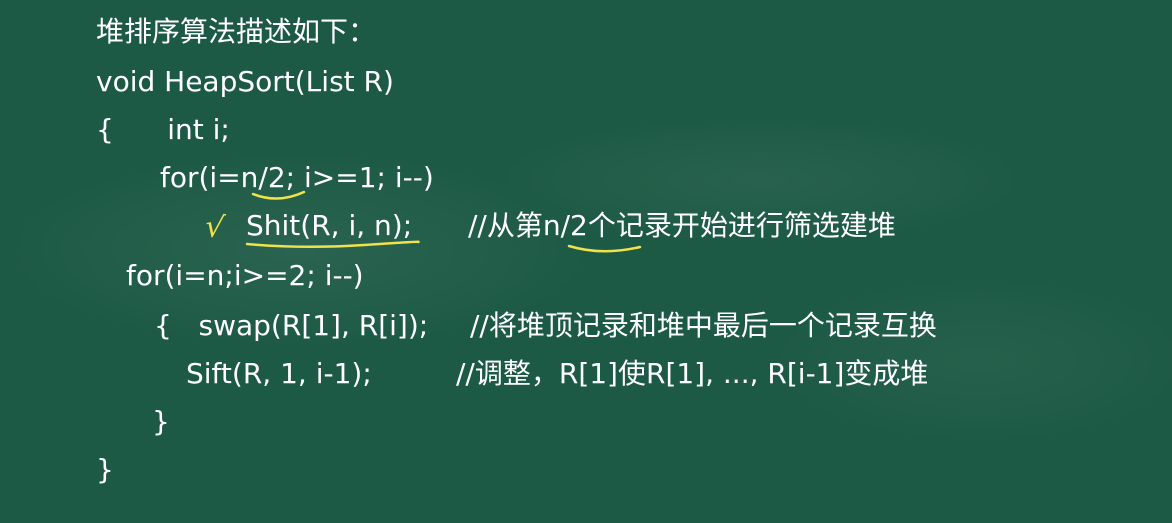 This screenshot has height=523, width=1172. I want to click on code-line-for-build-heap: for(i=n/2; i>=1; i--), so click(297, 177).